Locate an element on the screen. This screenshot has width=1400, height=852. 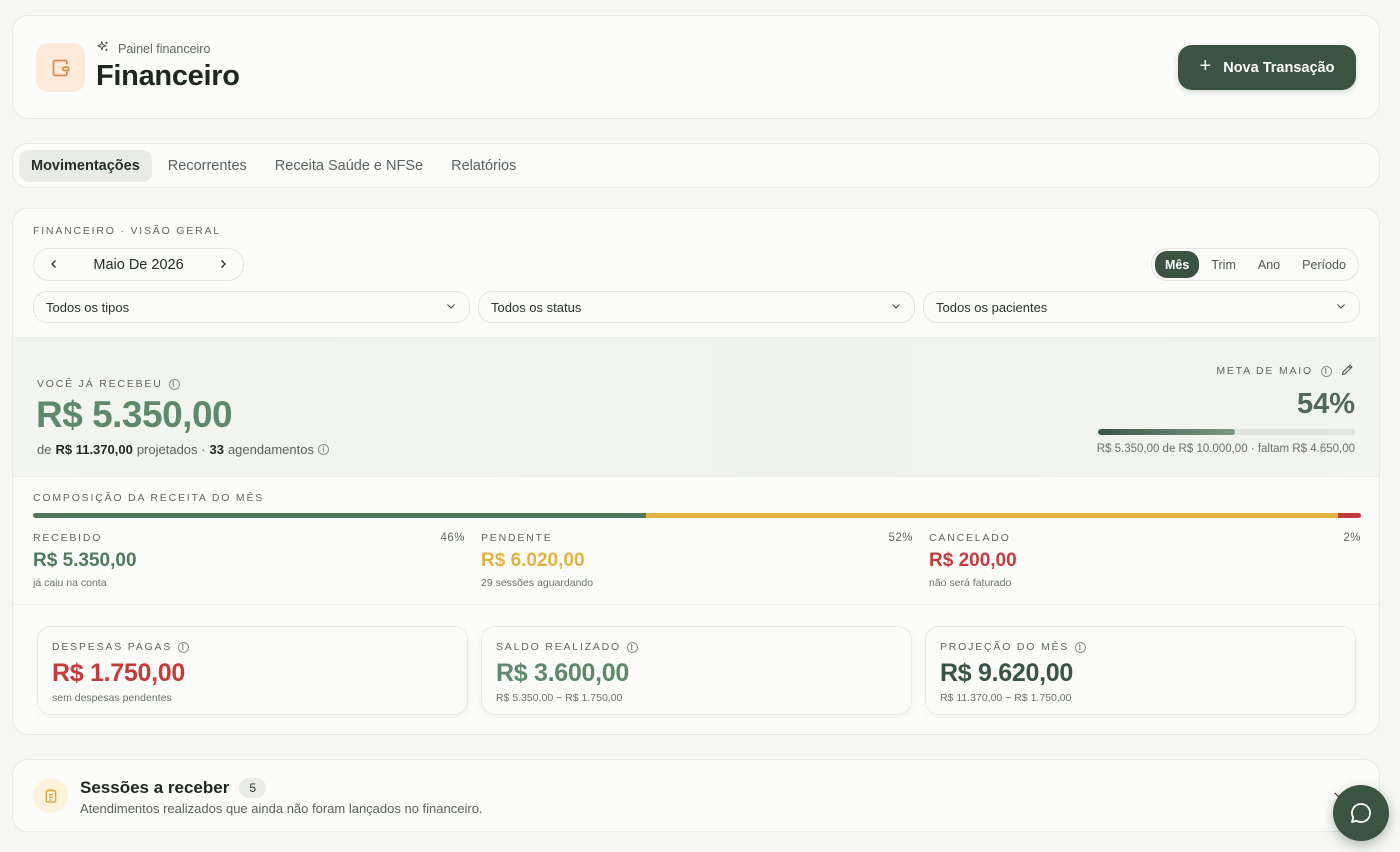
goal-progress-bar is located at coordinates (1226, 432).